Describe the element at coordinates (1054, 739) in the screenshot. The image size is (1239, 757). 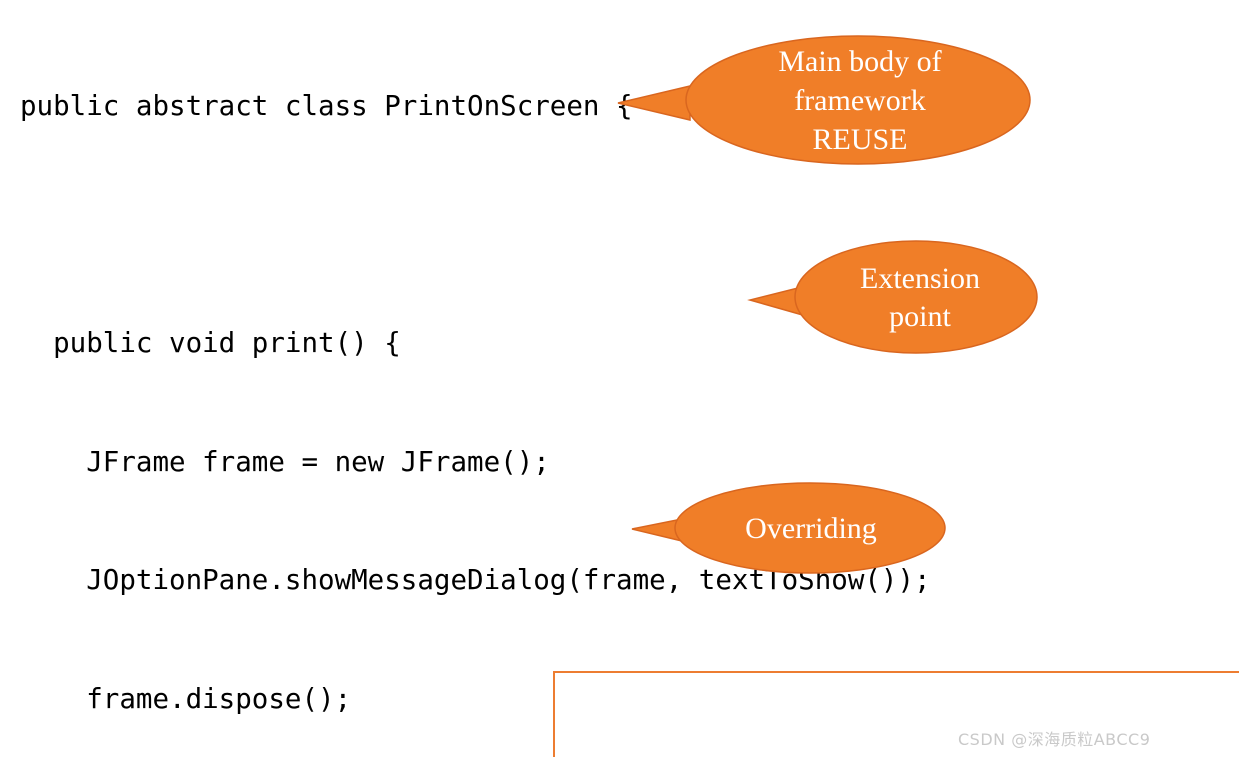
I see `csdn-watermark: CSDN @深海质粒ABCC9` at that location.